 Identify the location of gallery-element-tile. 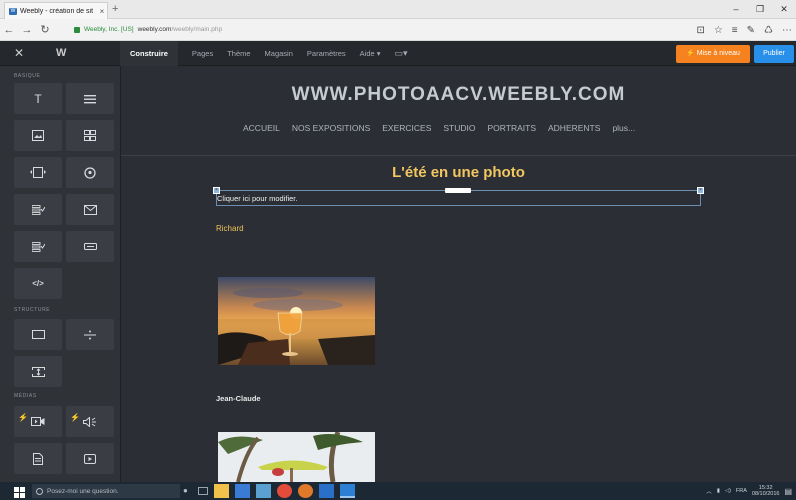
(90, 135).